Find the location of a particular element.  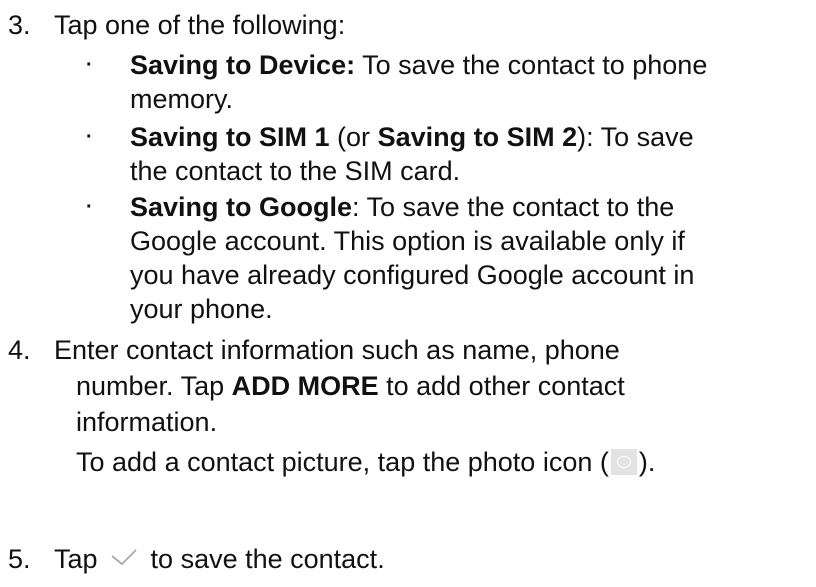

option-text: (or is located at coordinates (353, 137).